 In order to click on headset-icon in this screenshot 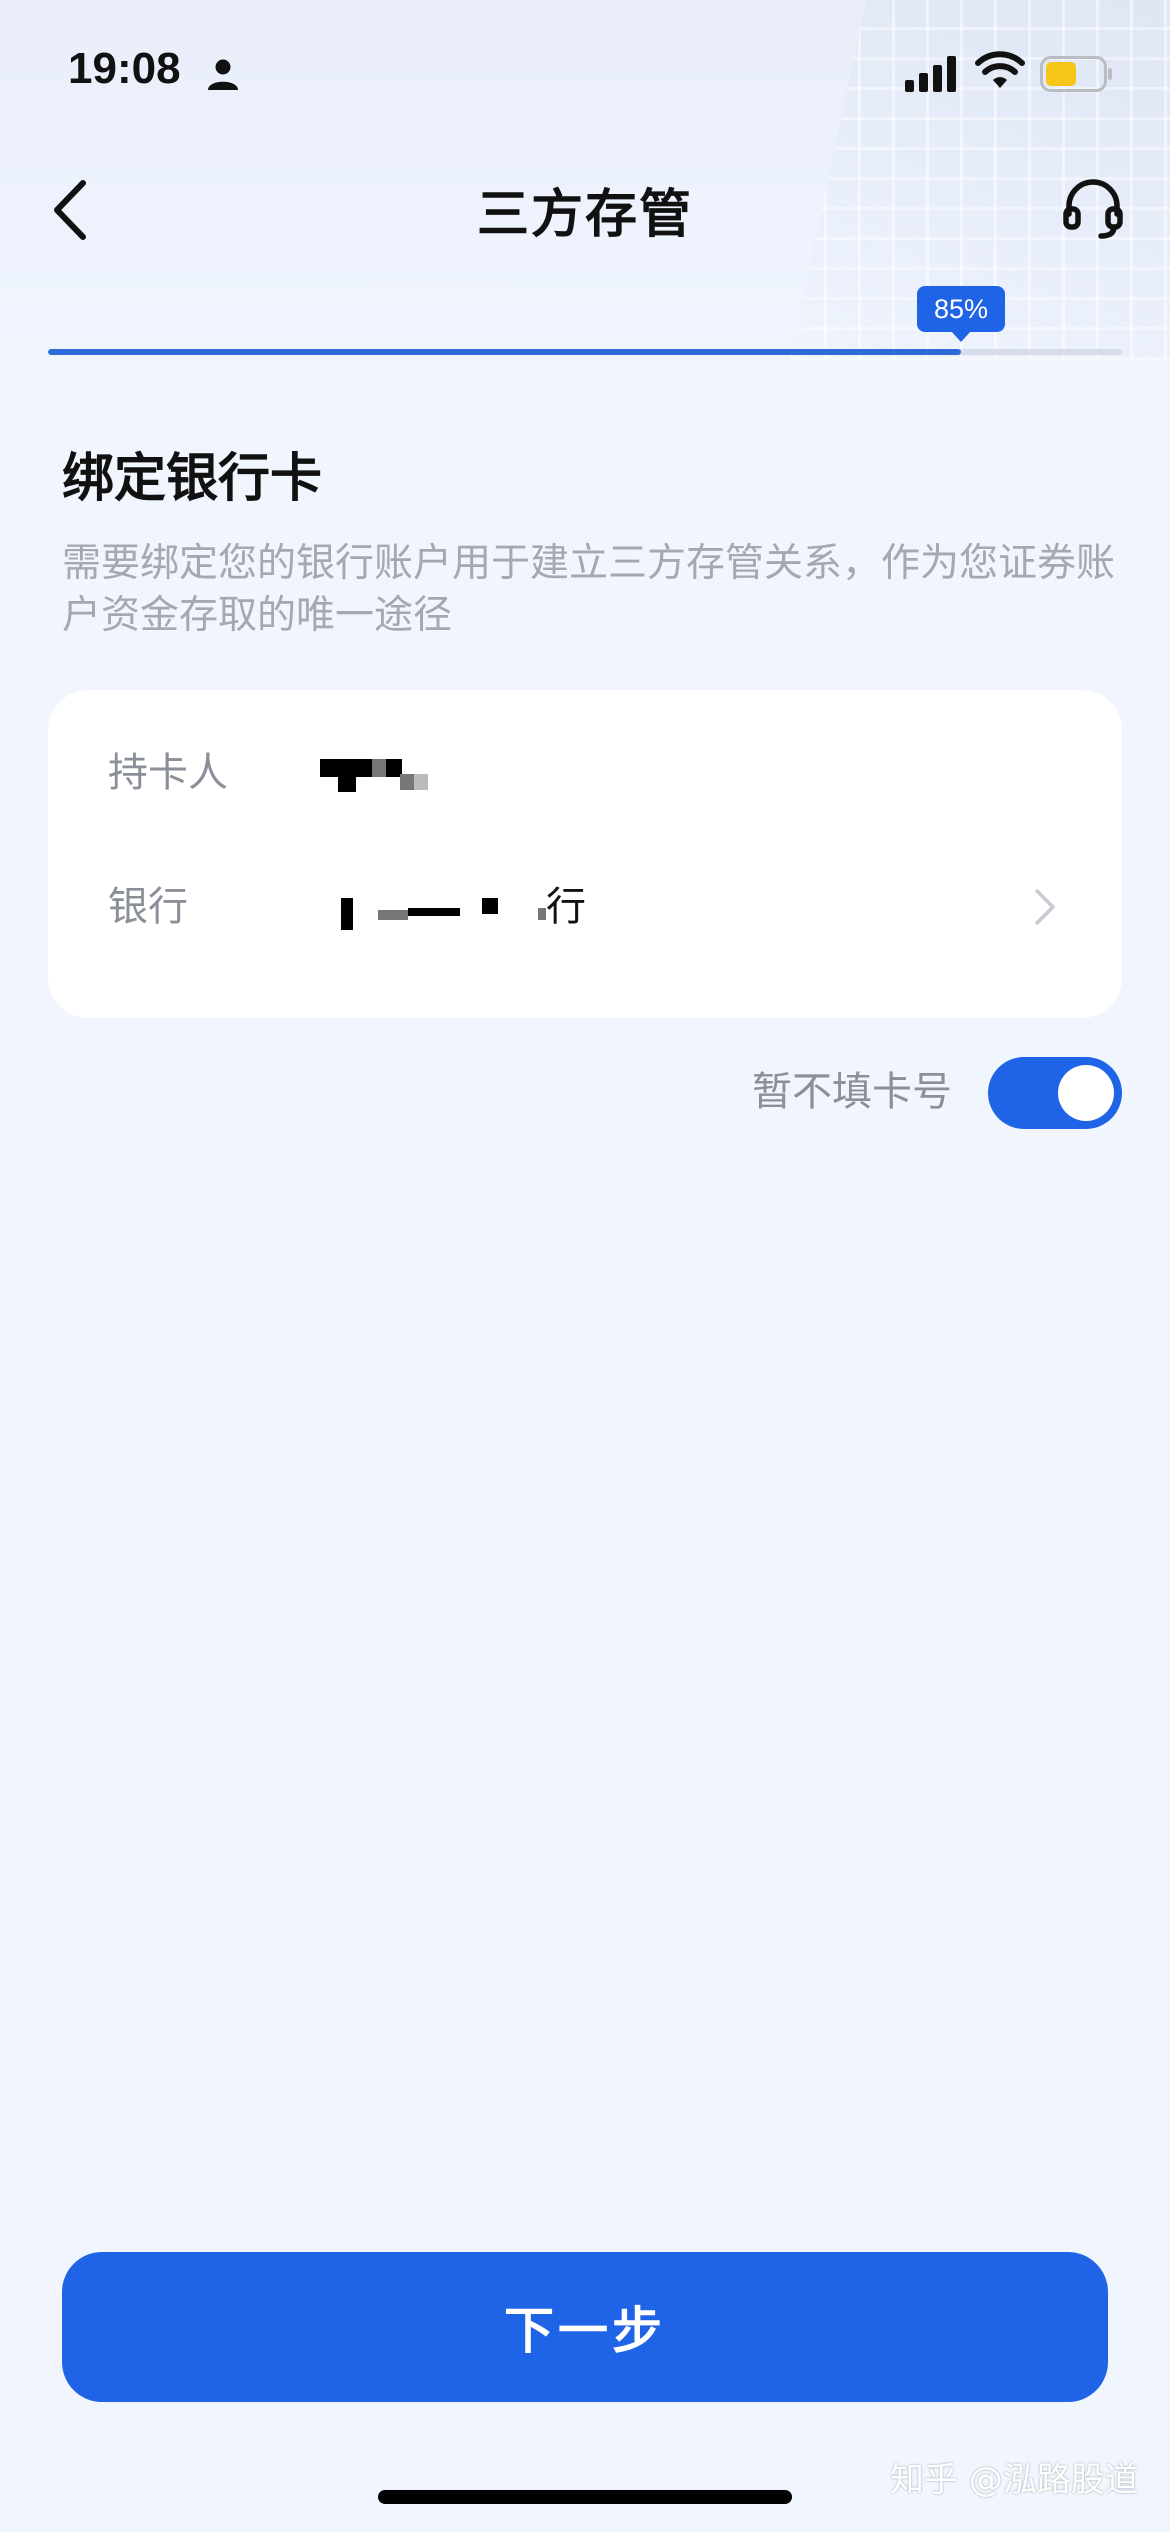, I will do `click(1093, 209)`.